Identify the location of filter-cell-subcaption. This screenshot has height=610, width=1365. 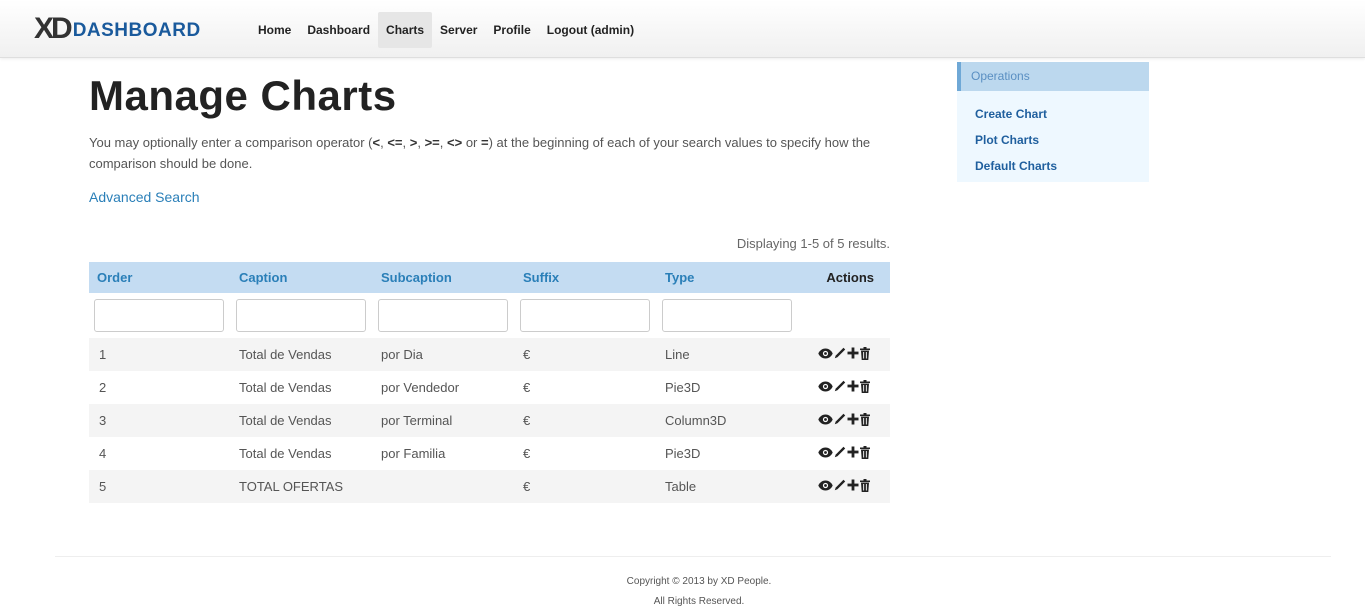
(444, 315).